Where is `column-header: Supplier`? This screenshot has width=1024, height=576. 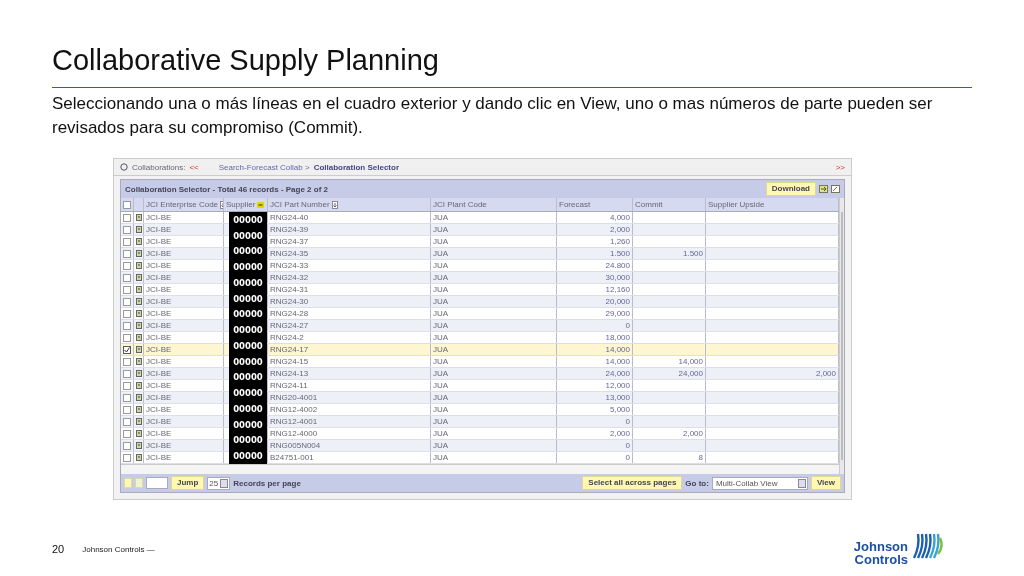 column-header: Supplier is located at coordinates (246, 204).